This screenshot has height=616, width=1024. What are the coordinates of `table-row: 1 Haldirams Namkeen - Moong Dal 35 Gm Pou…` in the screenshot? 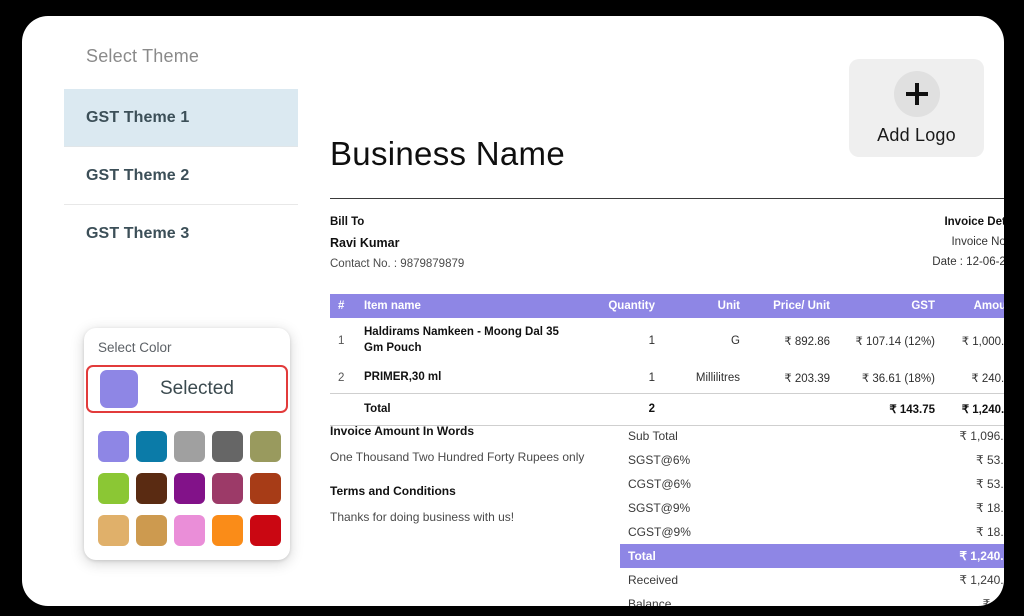 It's located at (667, 340).